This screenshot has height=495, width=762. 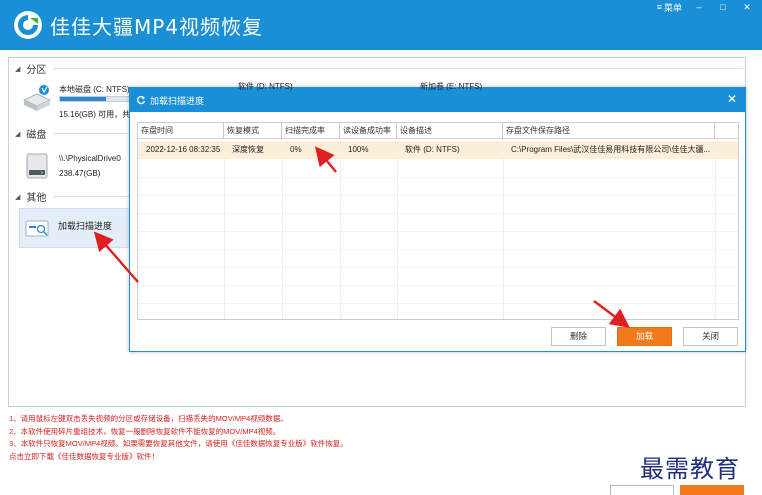 I want to click on load-scan-progress-item: 加载扫描进度, so click(x=79, y=228).